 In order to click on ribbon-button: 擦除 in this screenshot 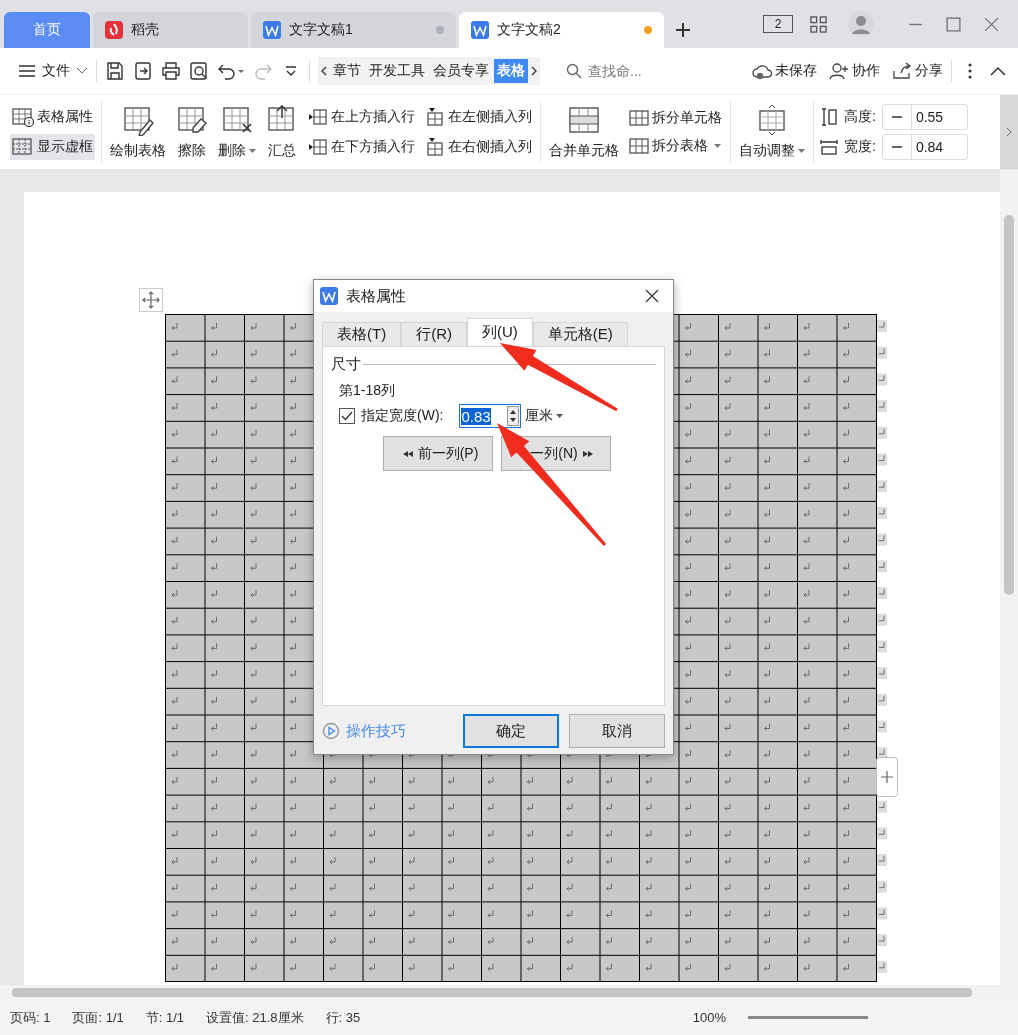, I will do `click(192, 132)`.